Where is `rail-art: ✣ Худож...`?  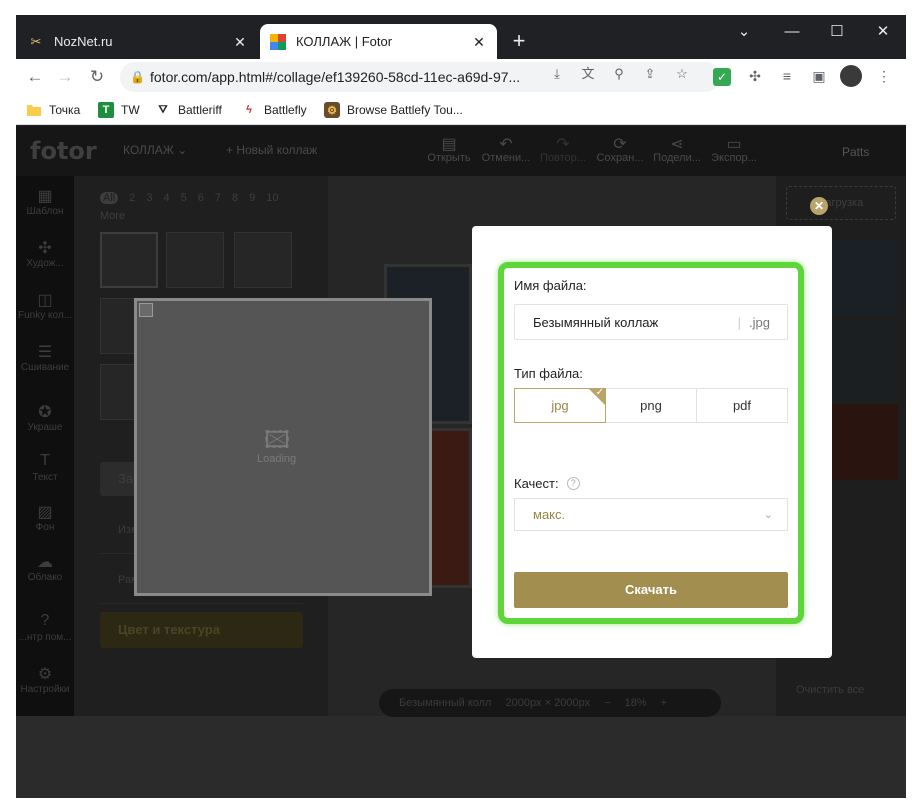
rail-art: ✣ Худож... is located at coordinates (45, 253).